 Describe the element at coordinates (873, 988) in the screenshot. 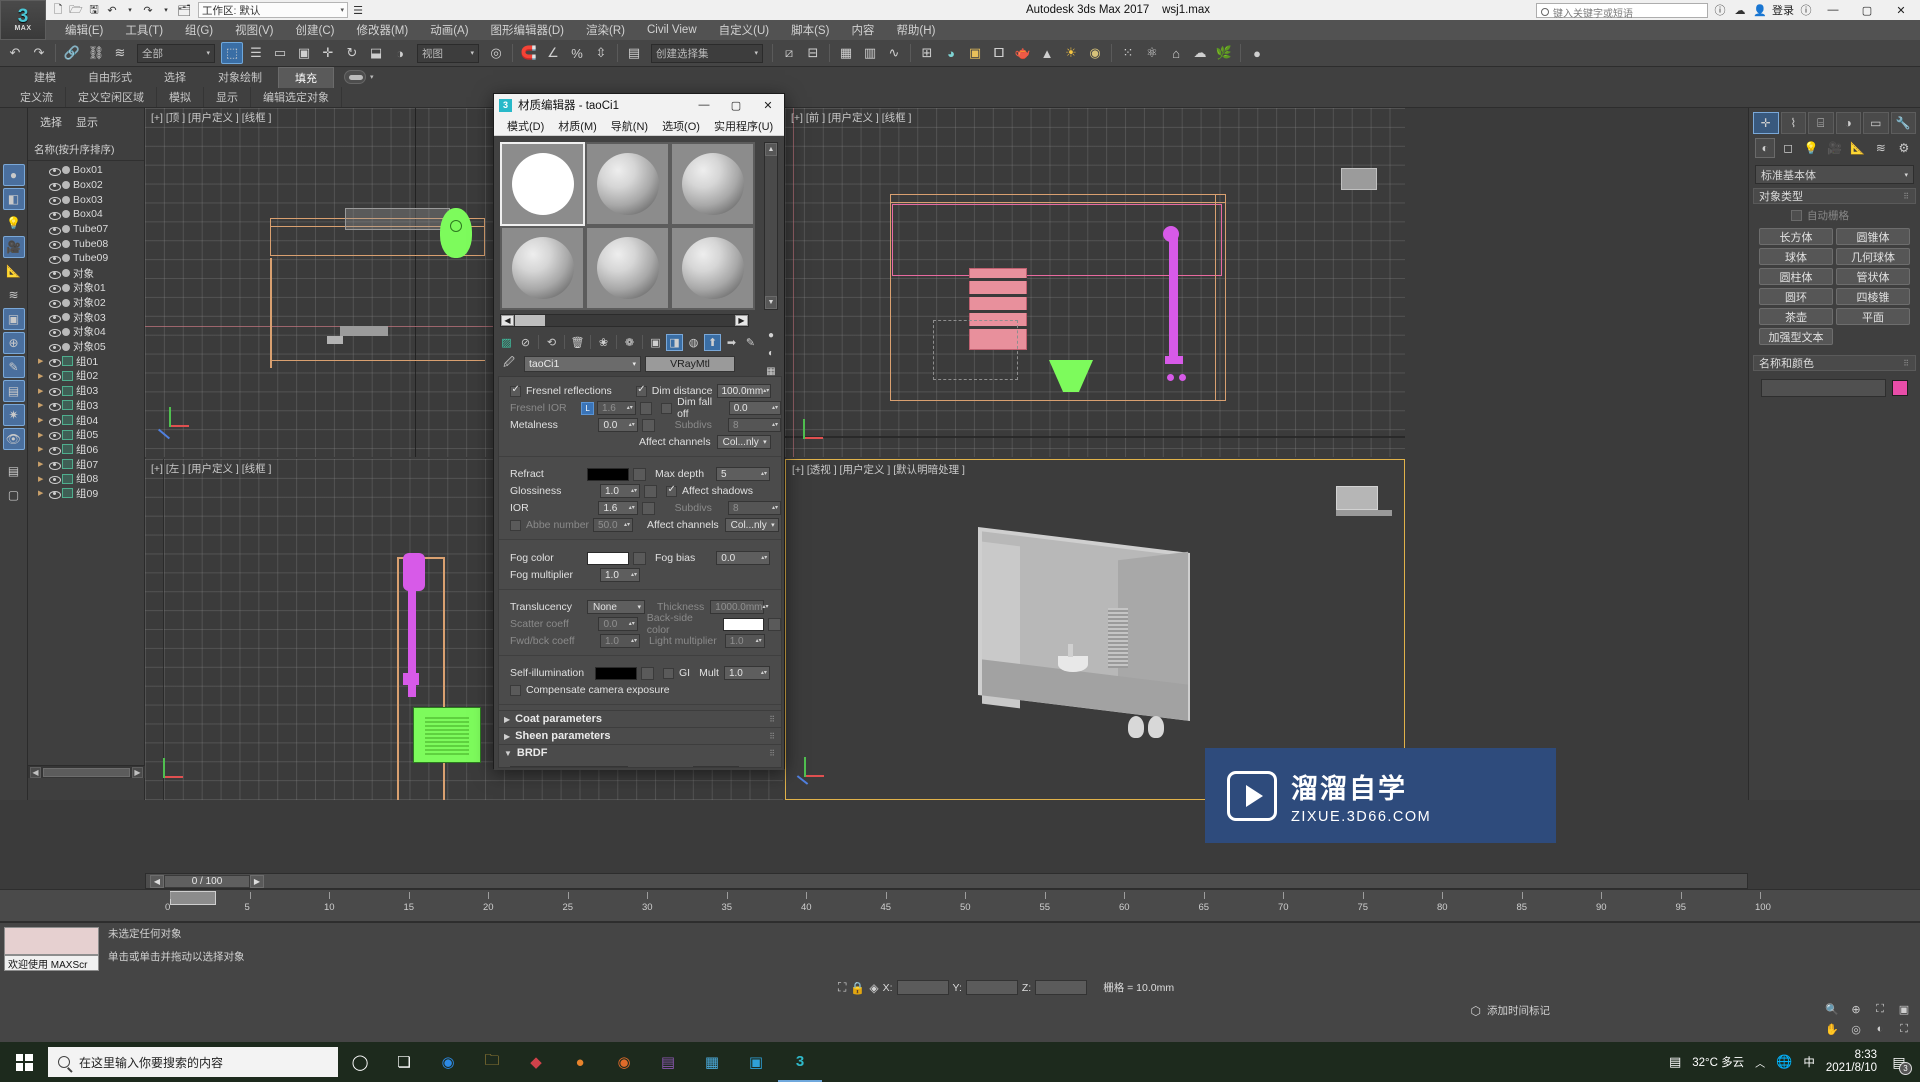

I see `selection-lock-icon: ◈` at that location.